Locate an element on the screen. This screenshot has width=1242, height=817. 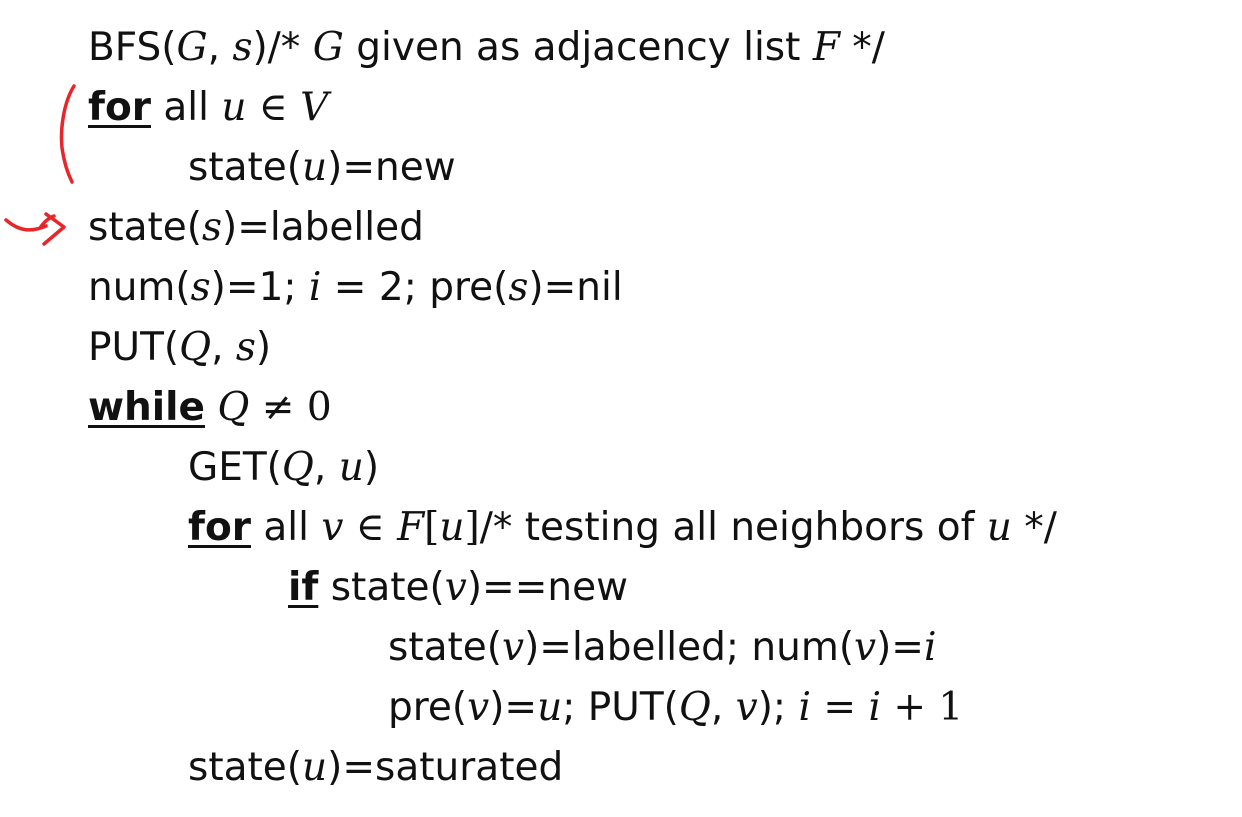
text: pre( is located at coordinates (428, 707).